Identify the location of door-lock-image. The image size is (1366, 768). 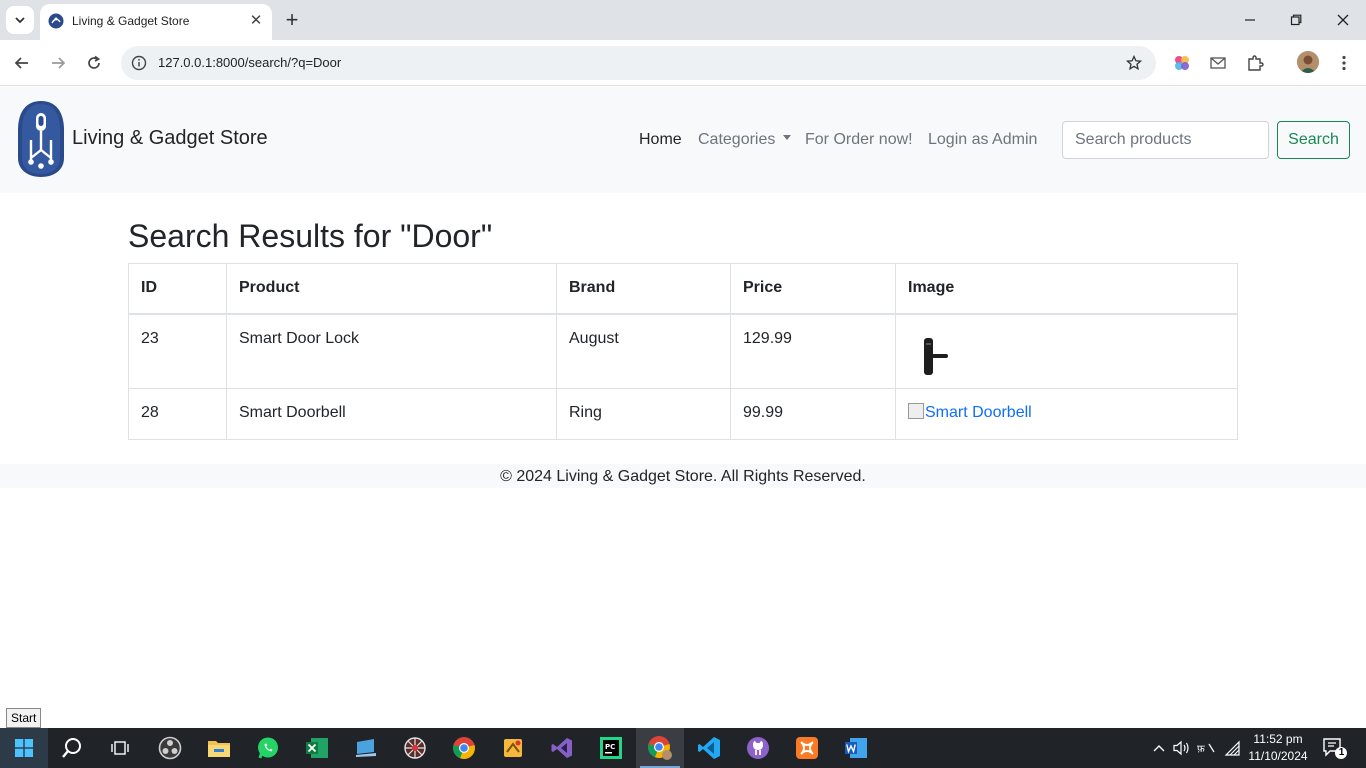
(936, 356).